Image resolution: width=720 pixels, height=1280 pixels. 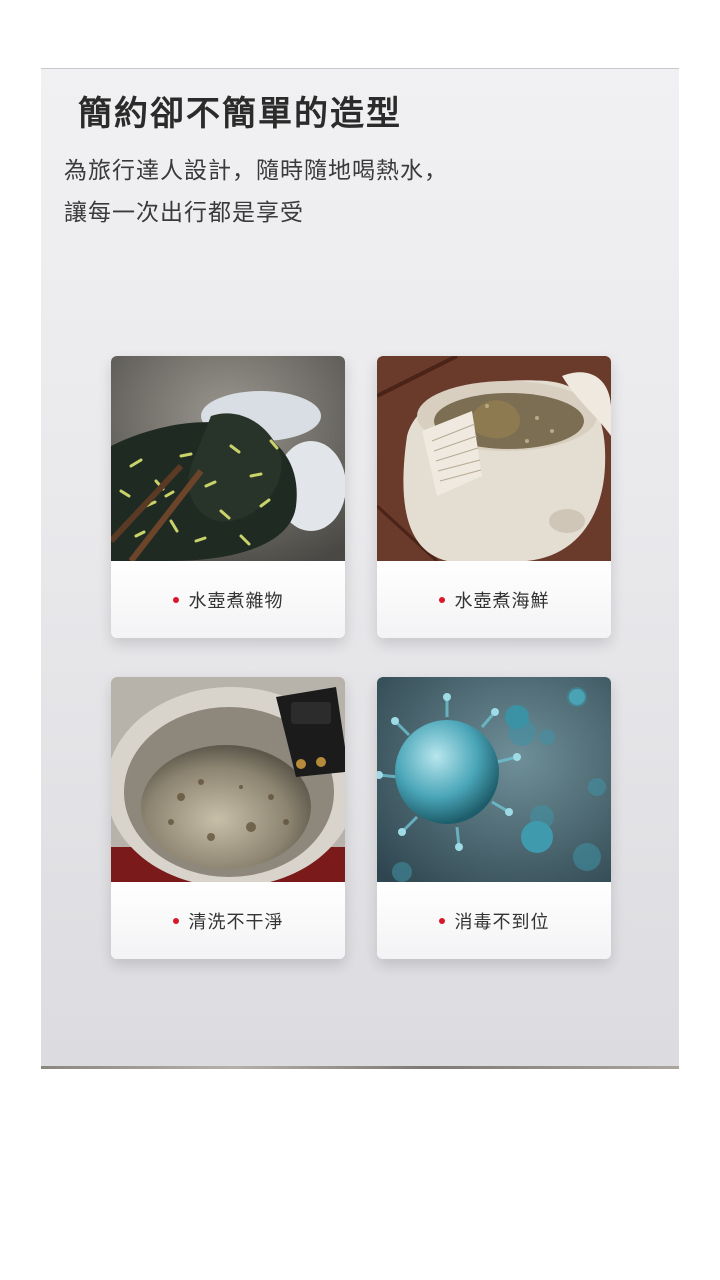 I want to click on card-kettle-seafood: 水壺煮海鮮, so click(x=494, y=497).